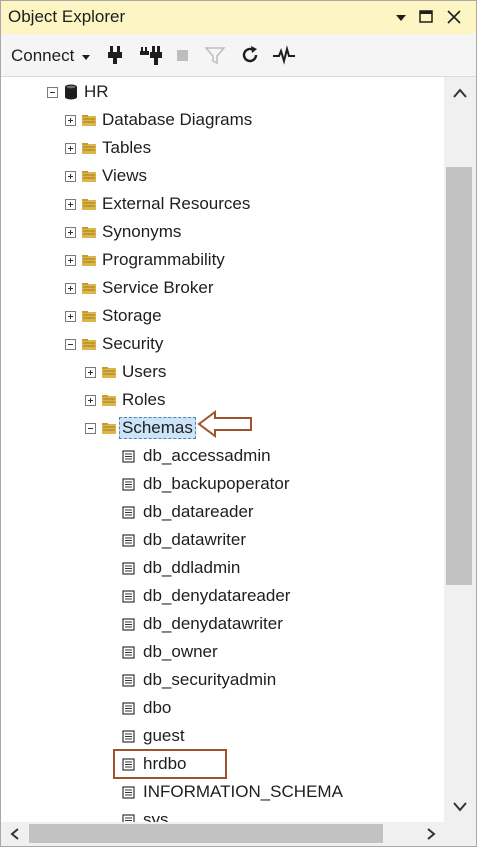  I want to click on tree-node-hr-database: HR, so click(78, 92).